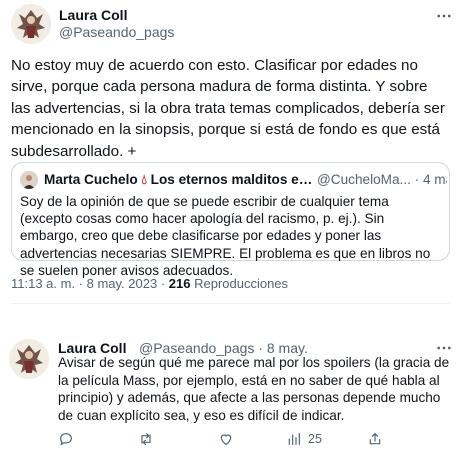 This screenshot has height=452, width=460. What do you see at coordinates (294, 439) in the screenshot?
I see `views-chart-icon` at bounding box center [294, 439].